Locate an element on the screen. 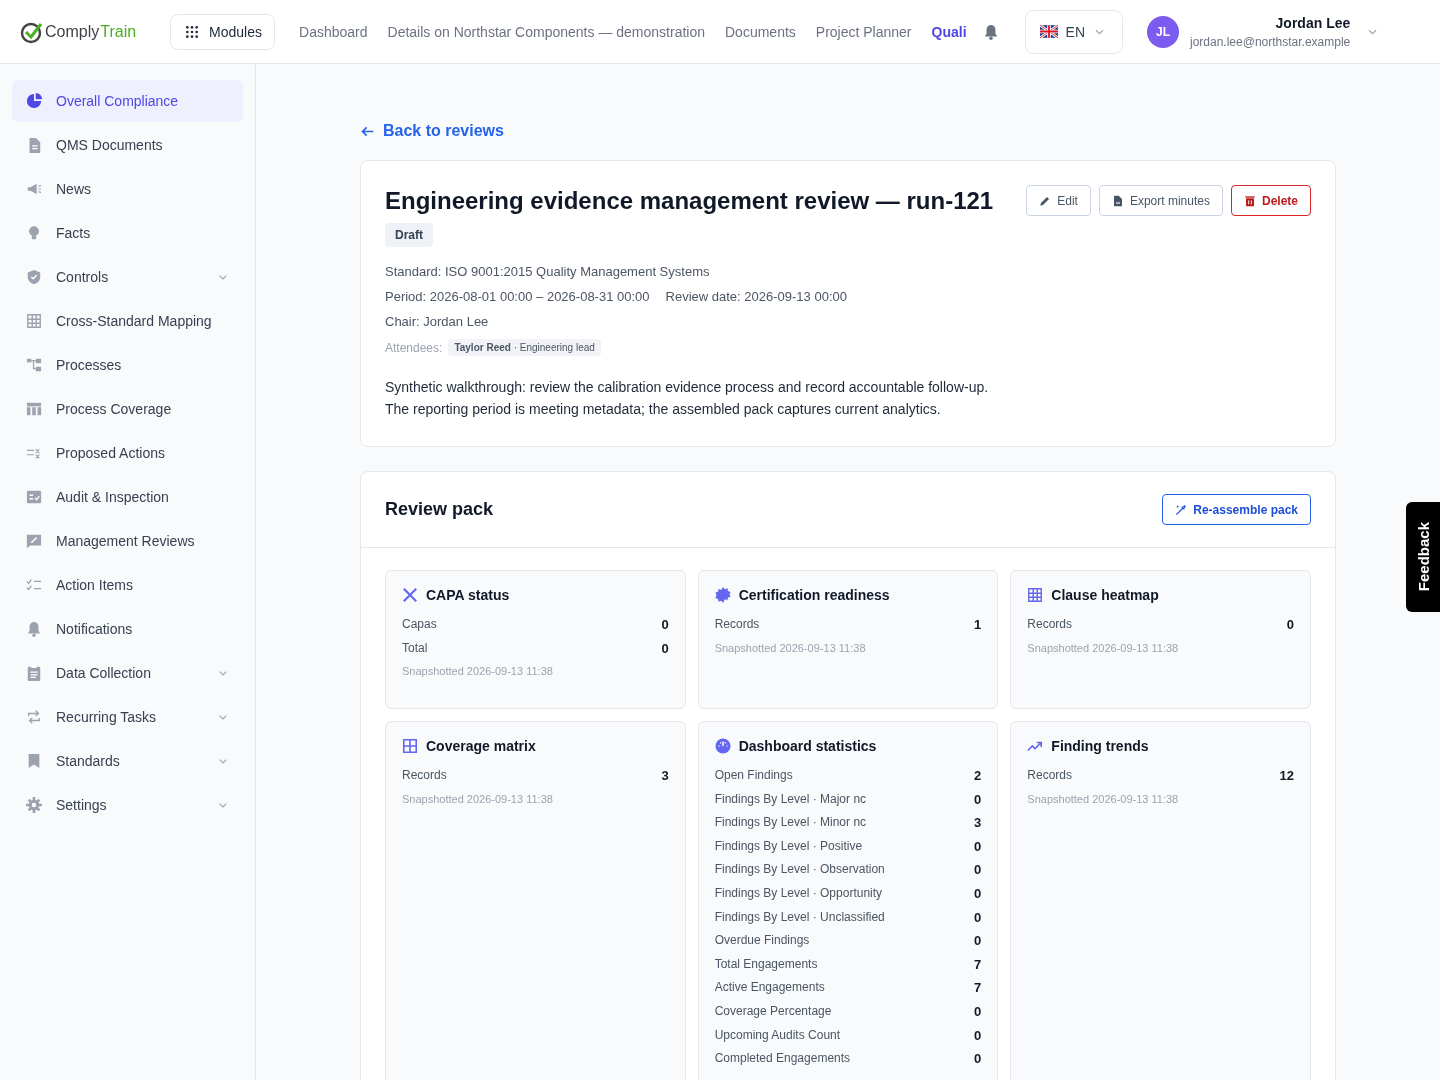 Image resolution: width=1440 pixels, height=1080 pixels. attendee-tag: Taylor Reed · Engineering lead is located at coordinates (524, 347).